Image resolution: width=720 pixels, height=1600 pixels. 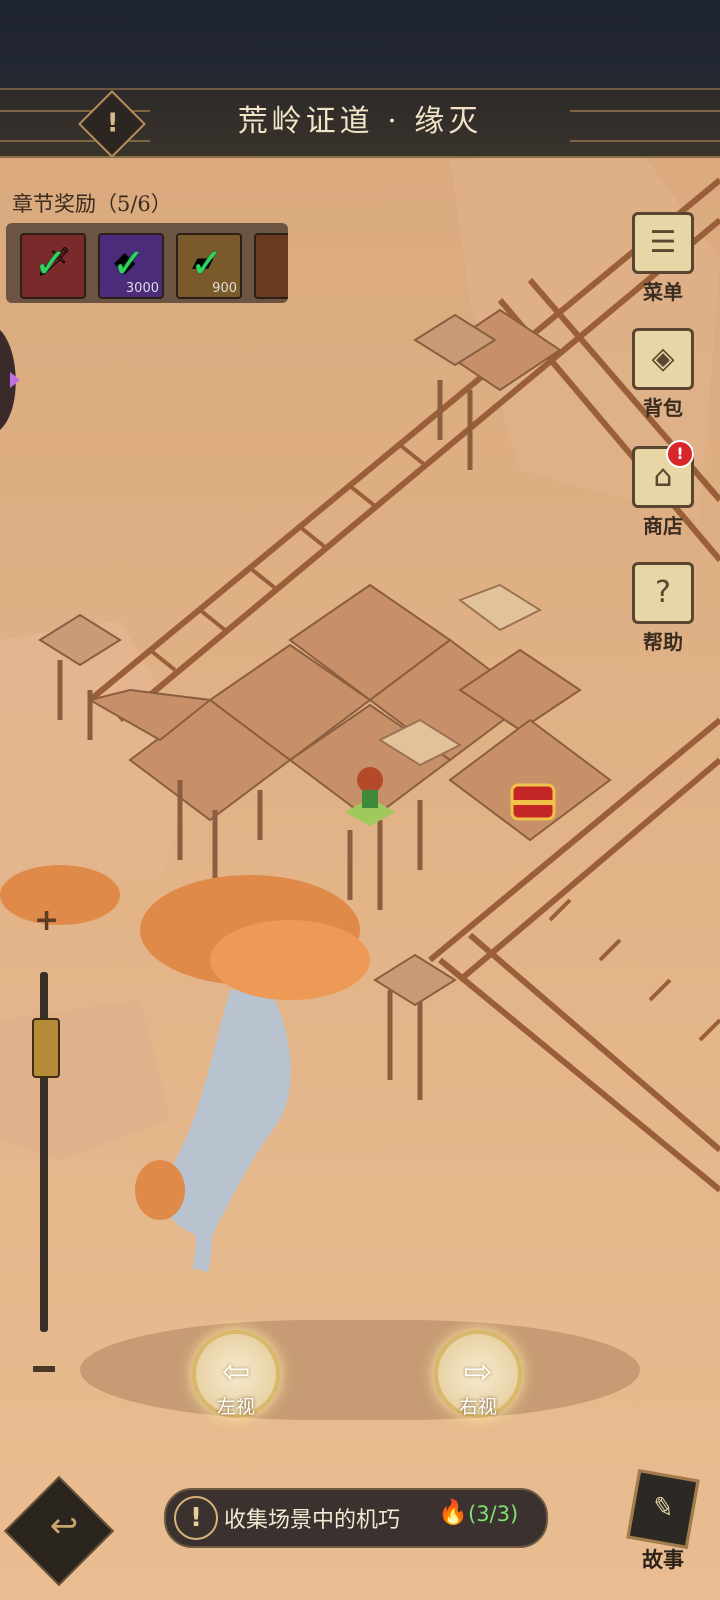 I want to click on scroll-icon: ☰, so click(x=663, y=243).